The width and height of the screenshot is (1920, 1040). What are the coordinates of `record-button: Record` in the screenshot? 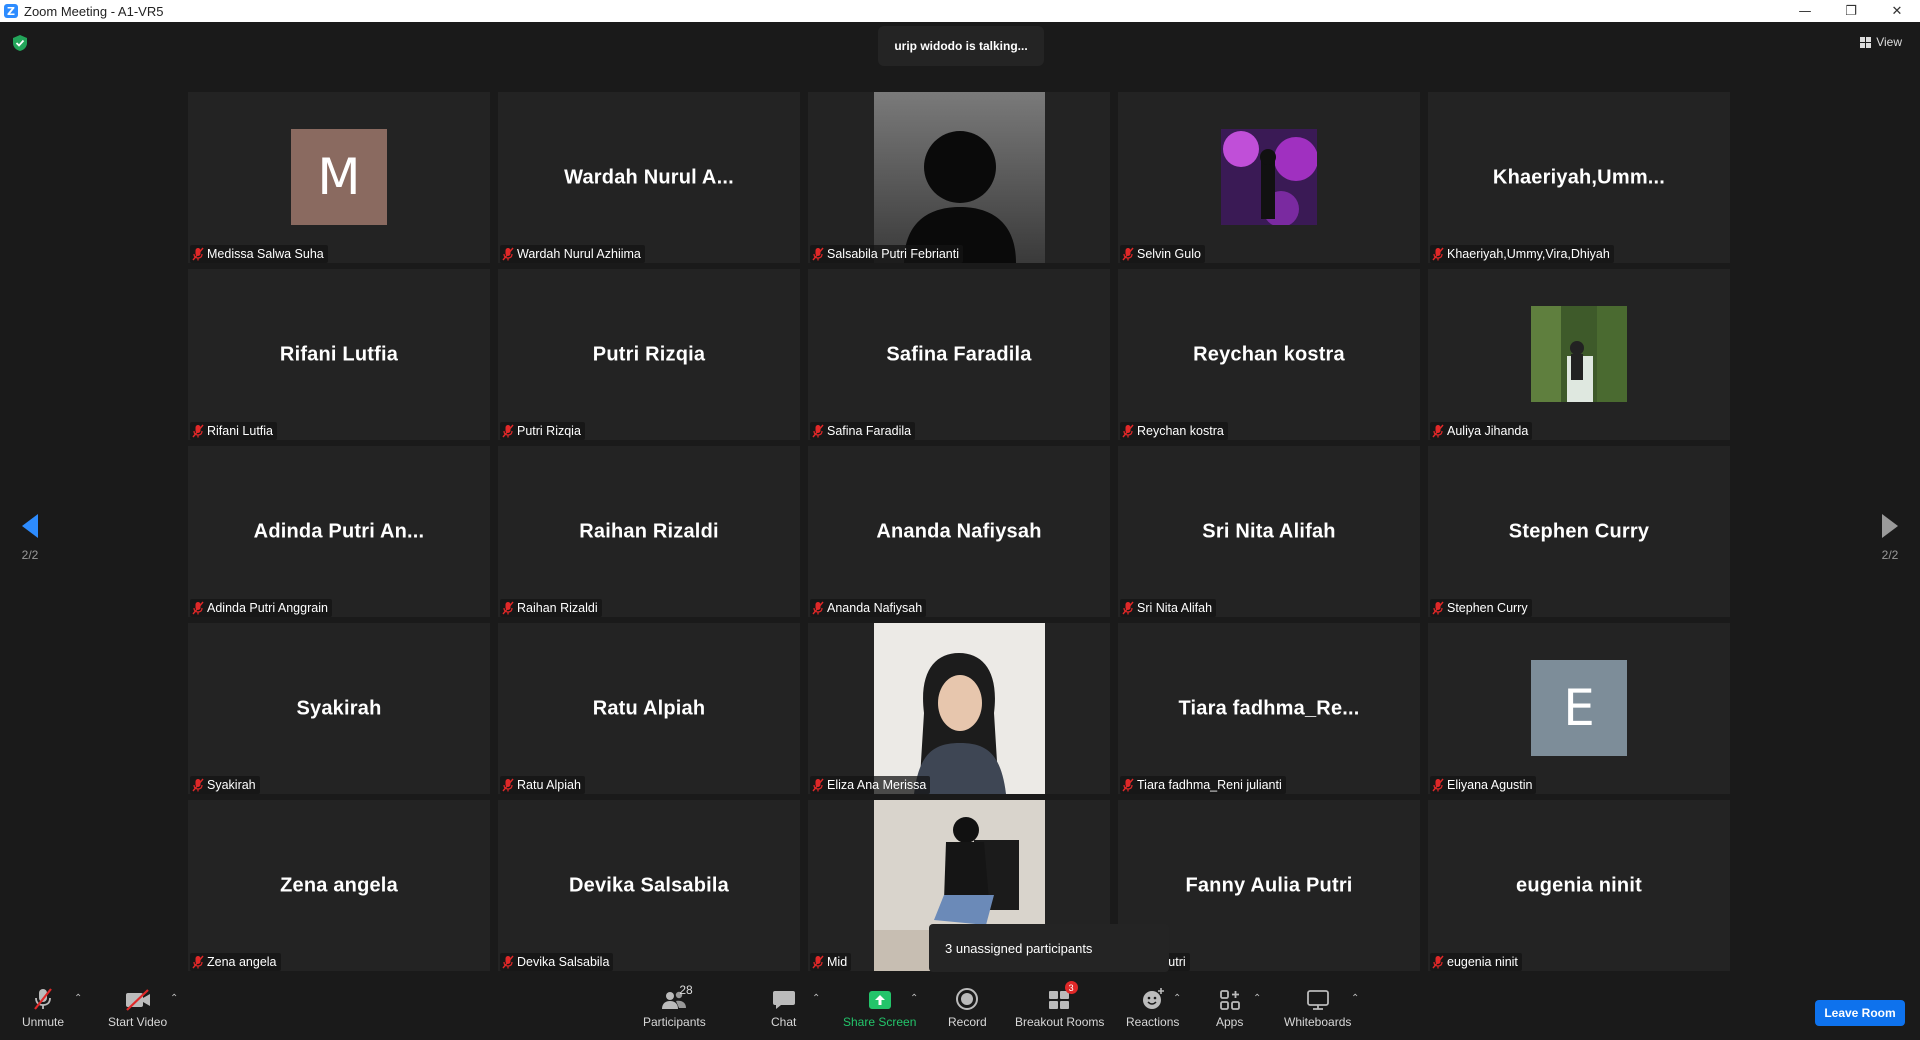 It's located at (967, 1010).